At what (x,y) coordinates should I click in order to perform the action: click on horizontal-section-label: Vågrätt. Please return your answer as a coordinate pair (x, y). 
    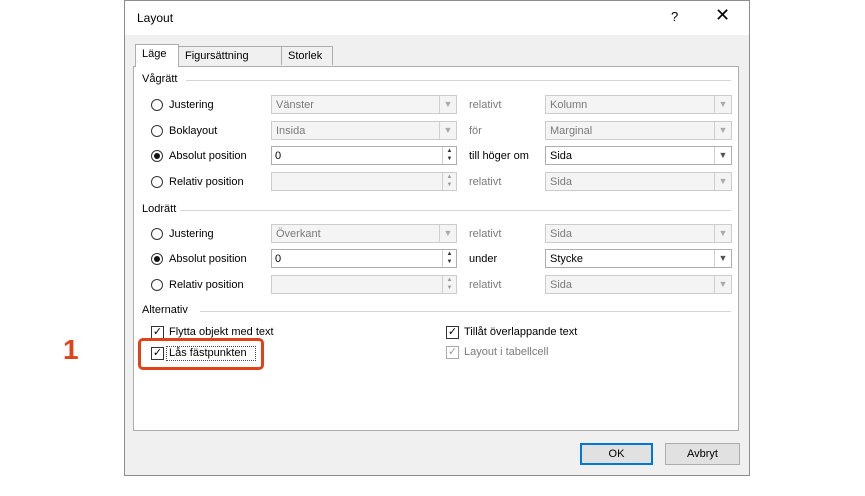
    Looking at the image, I should click on (162, 79).